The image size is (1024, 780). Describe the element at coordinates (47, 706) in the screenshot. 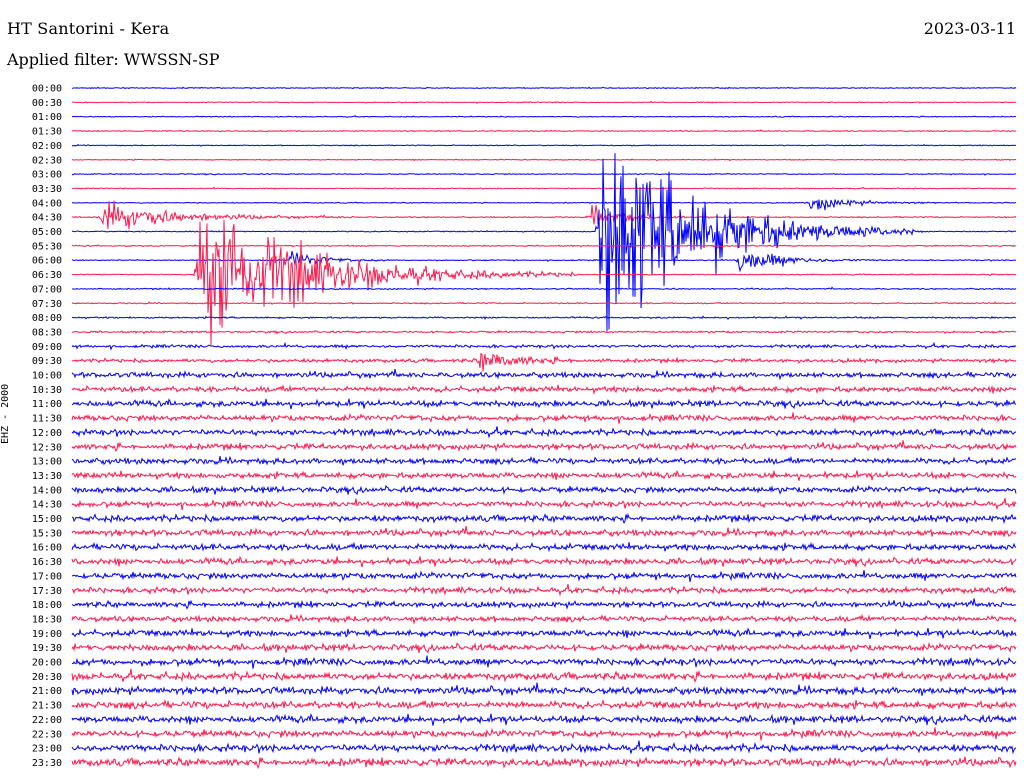

I see `row-time-label: 21:30` at that location.